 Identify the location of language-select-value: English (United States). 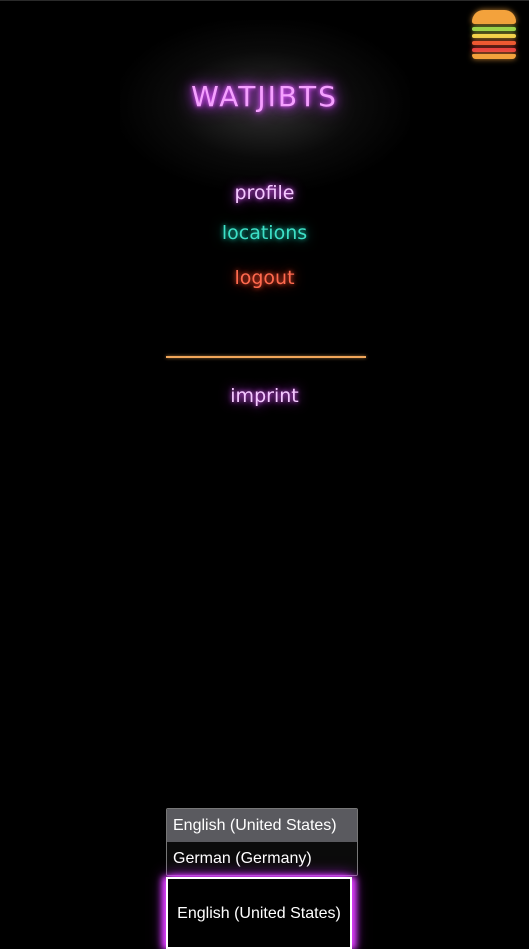
(259, 913).